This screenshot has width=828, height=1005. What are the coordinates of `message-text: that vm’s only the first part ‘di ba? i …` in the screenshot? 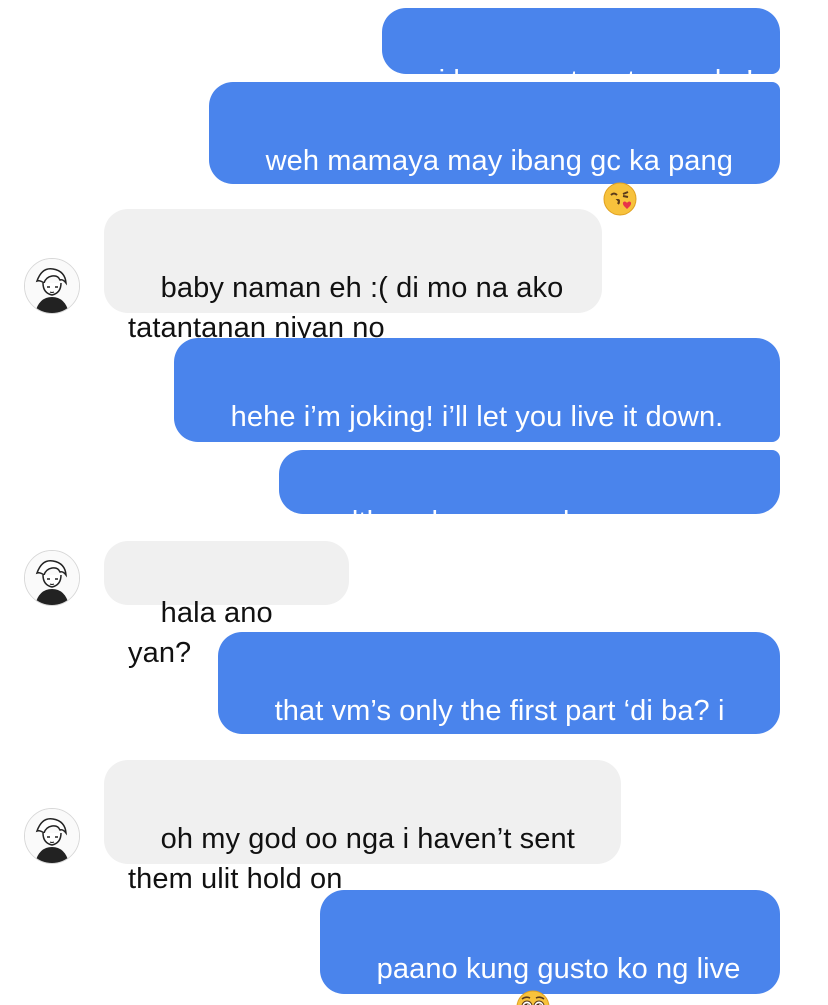 It's located at (483, 731).